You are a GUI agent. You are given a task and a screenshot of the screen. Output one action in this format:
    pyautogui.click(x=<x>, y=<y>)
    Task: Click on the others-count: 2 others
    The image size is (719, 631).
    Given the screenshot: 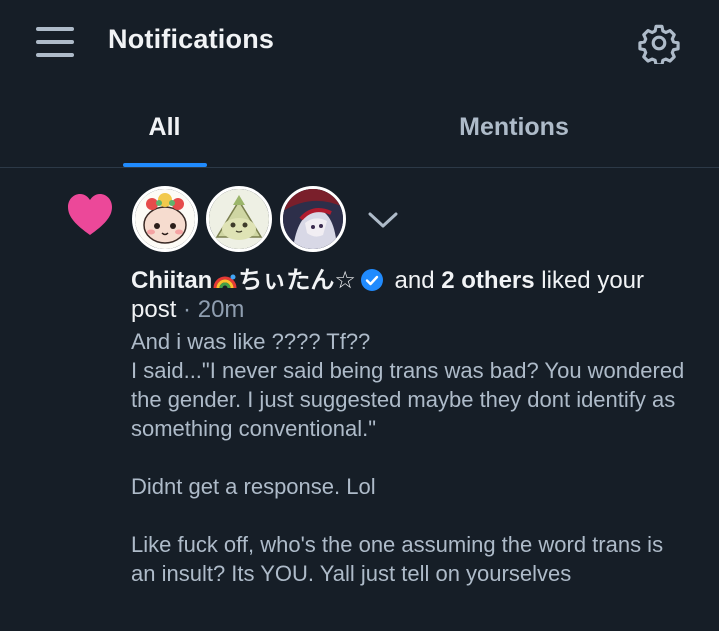 What is the action you would take?
    pyautogui.click(x=487, y=280)
    